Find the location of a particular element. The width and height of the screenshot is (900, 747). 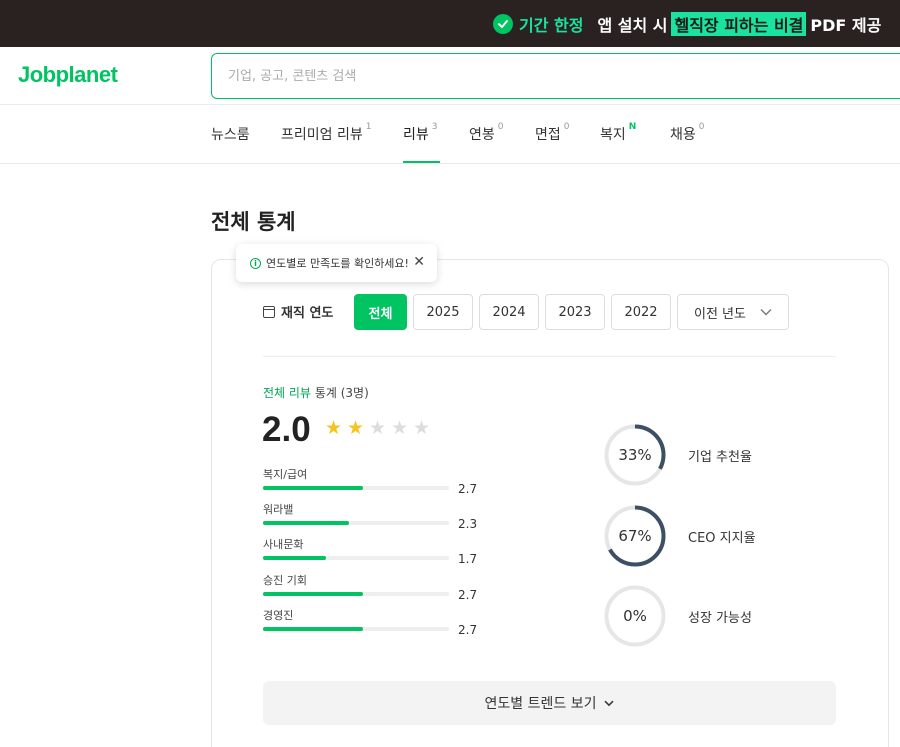

tab-label: 리뷰 is located at coordinates (416, 135).